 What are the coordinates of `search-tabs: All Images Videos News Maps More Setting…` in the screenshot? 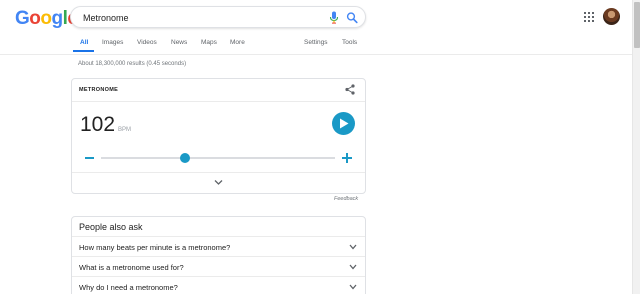 It's located at (316, 44).